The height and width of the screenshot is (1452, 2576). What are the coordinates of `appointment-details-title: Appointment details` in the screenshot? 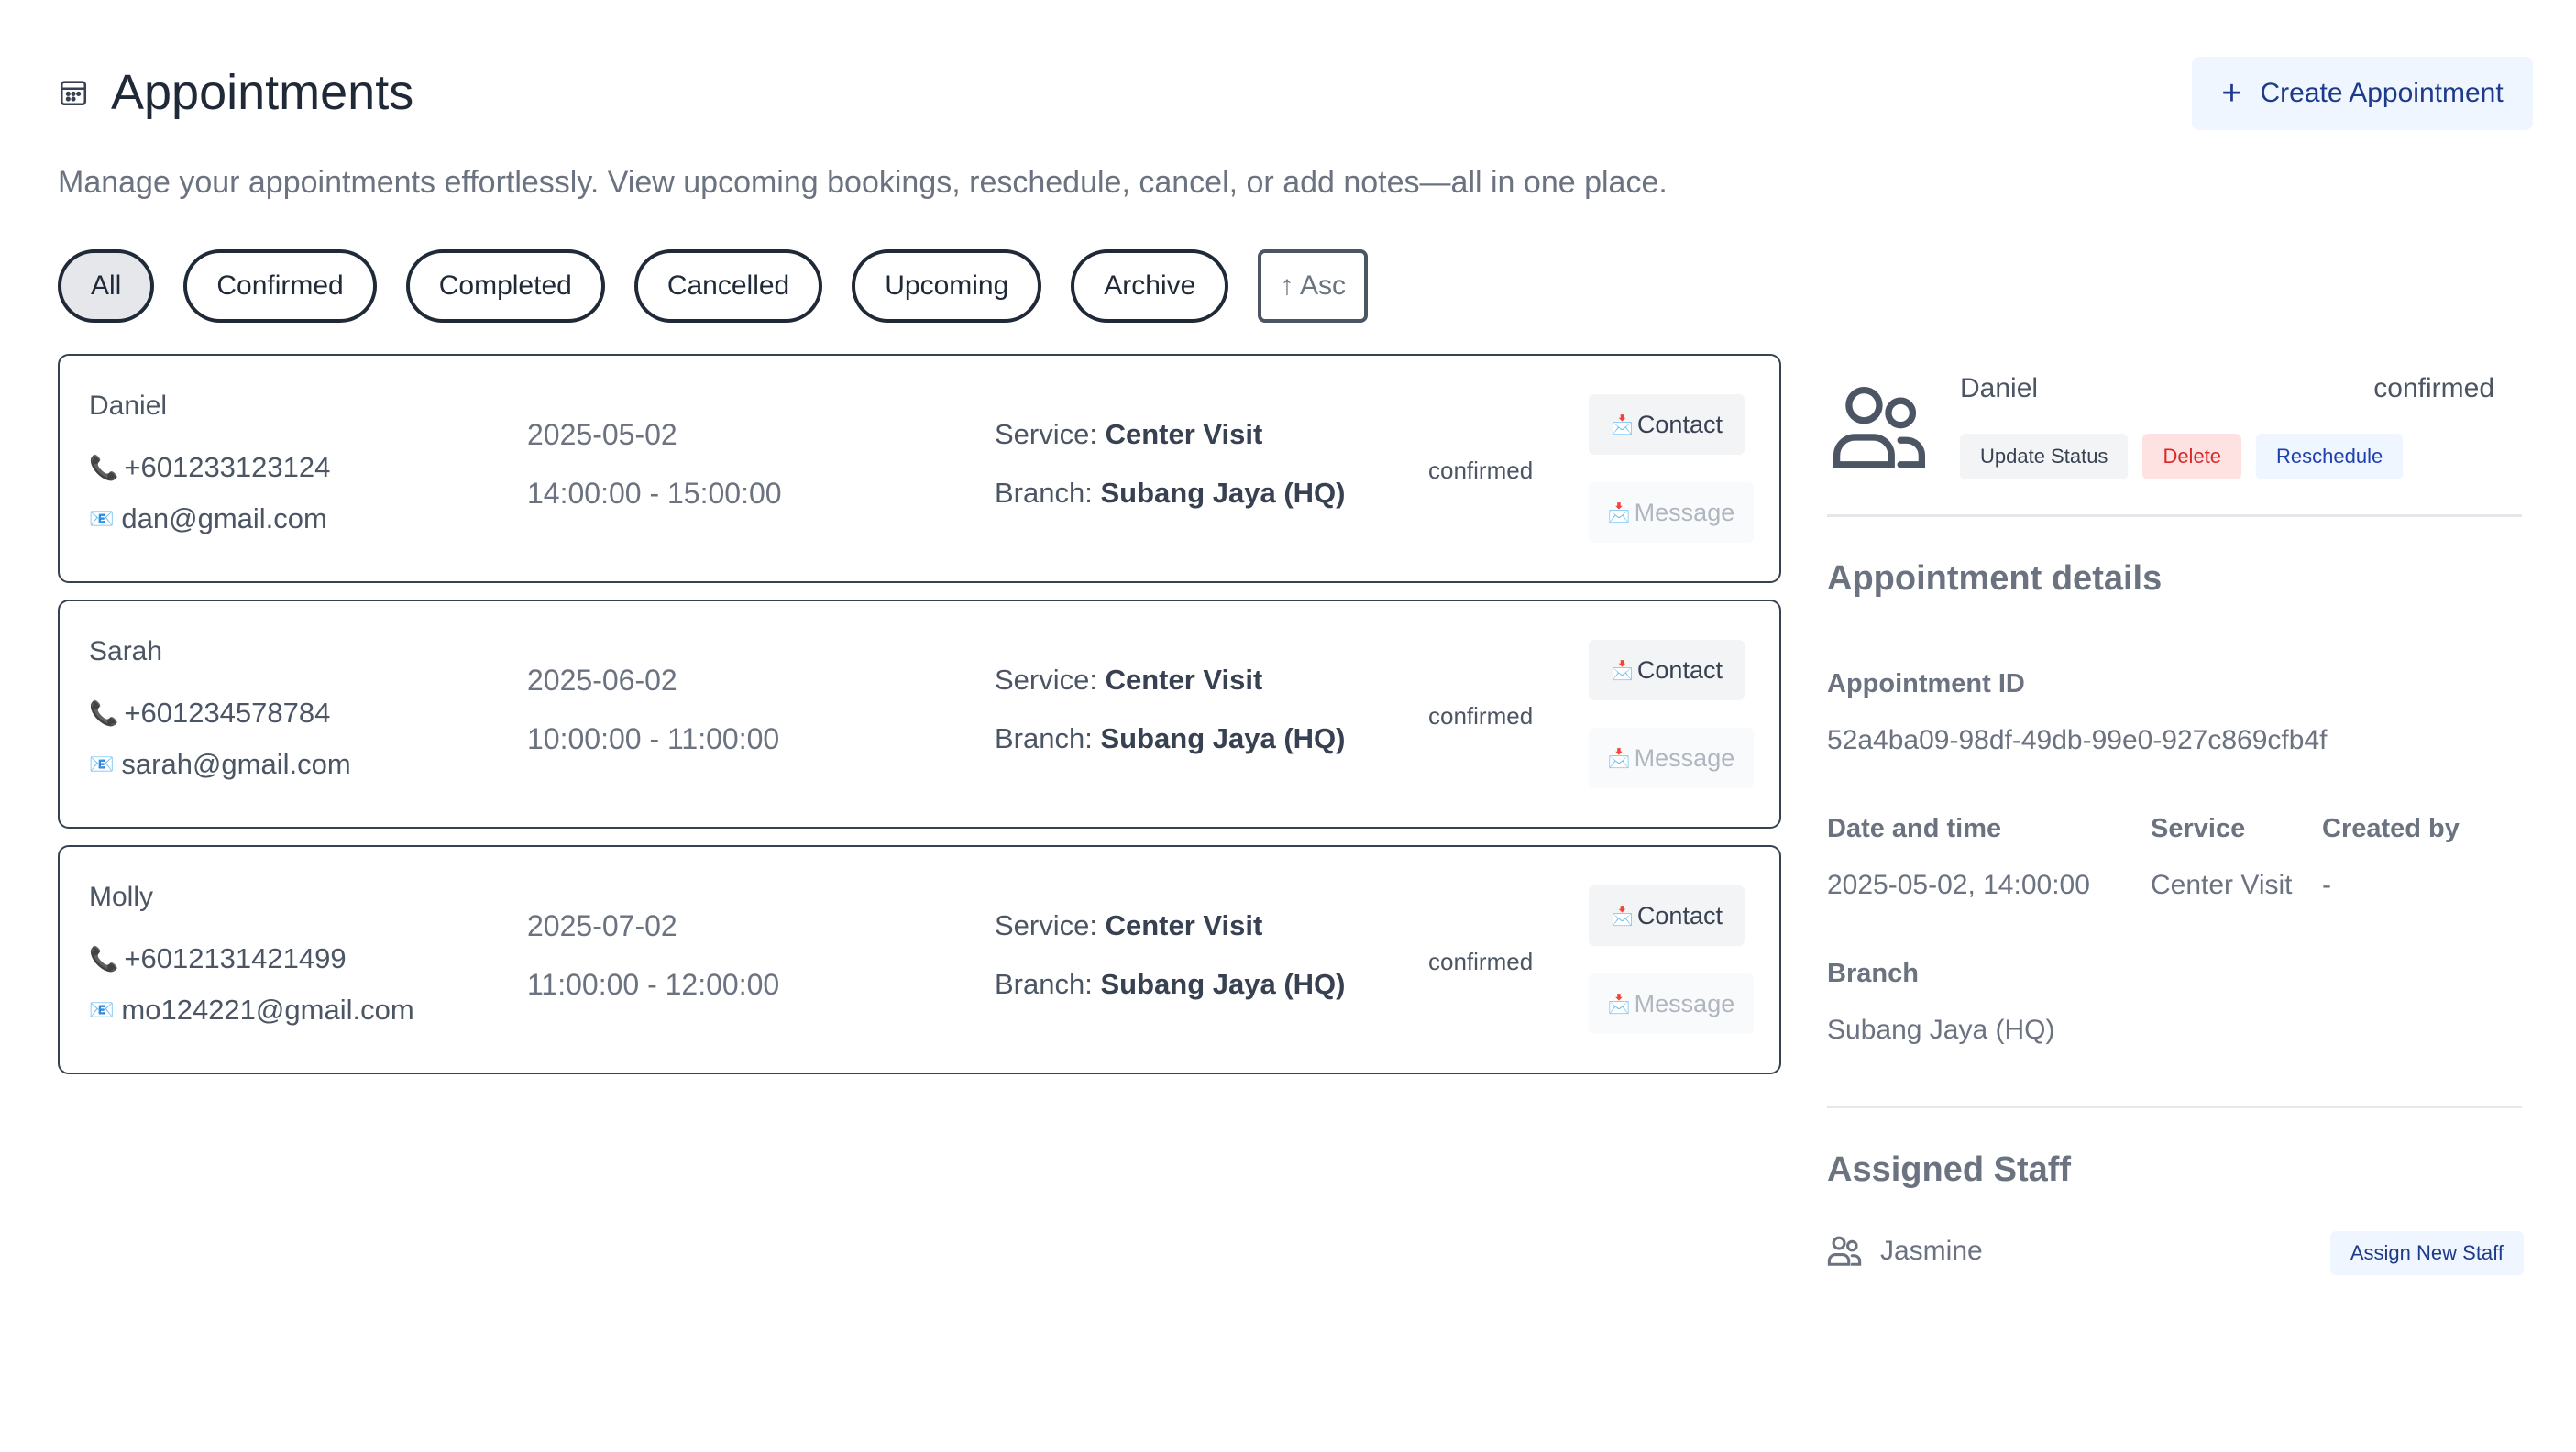 It's located at (1995, 578).